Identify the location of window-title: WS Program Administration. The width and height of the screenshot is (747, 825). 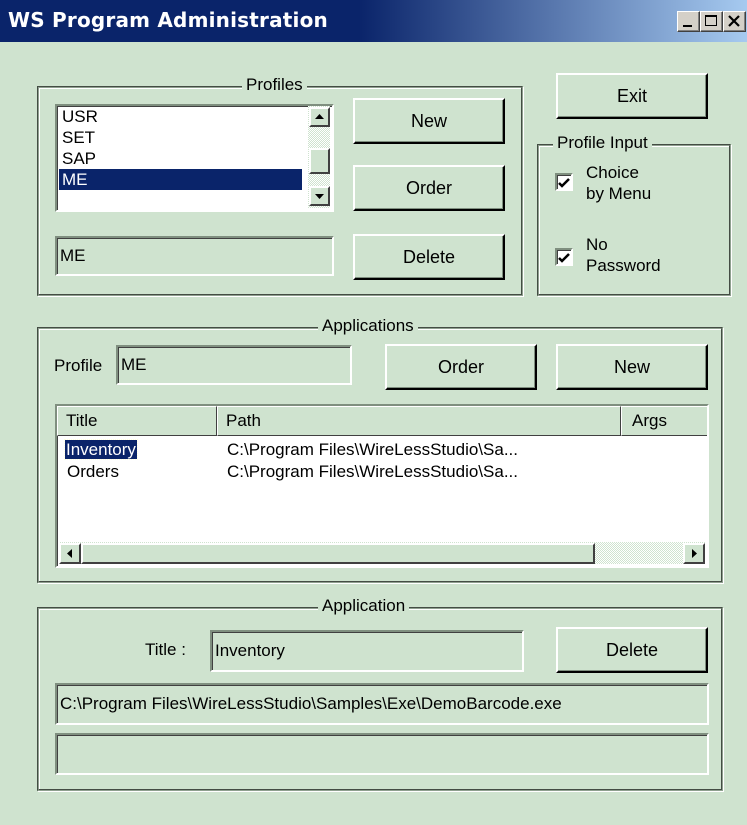
(168, 20).